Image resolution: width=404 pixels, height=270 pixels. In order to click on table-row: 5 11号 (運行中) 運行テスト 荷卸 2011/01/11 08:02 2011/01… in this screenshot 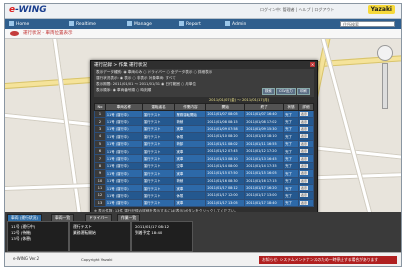, I will do `click(204, 143)`.